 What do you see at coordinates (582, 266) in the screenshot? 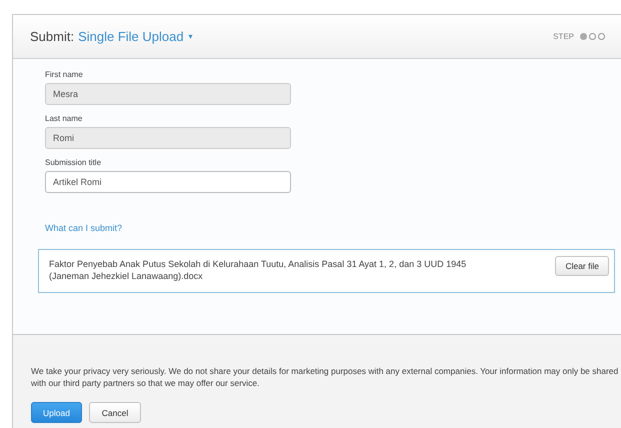
I see `clear-file-button: Clear file` at bounding box center [582, 266].